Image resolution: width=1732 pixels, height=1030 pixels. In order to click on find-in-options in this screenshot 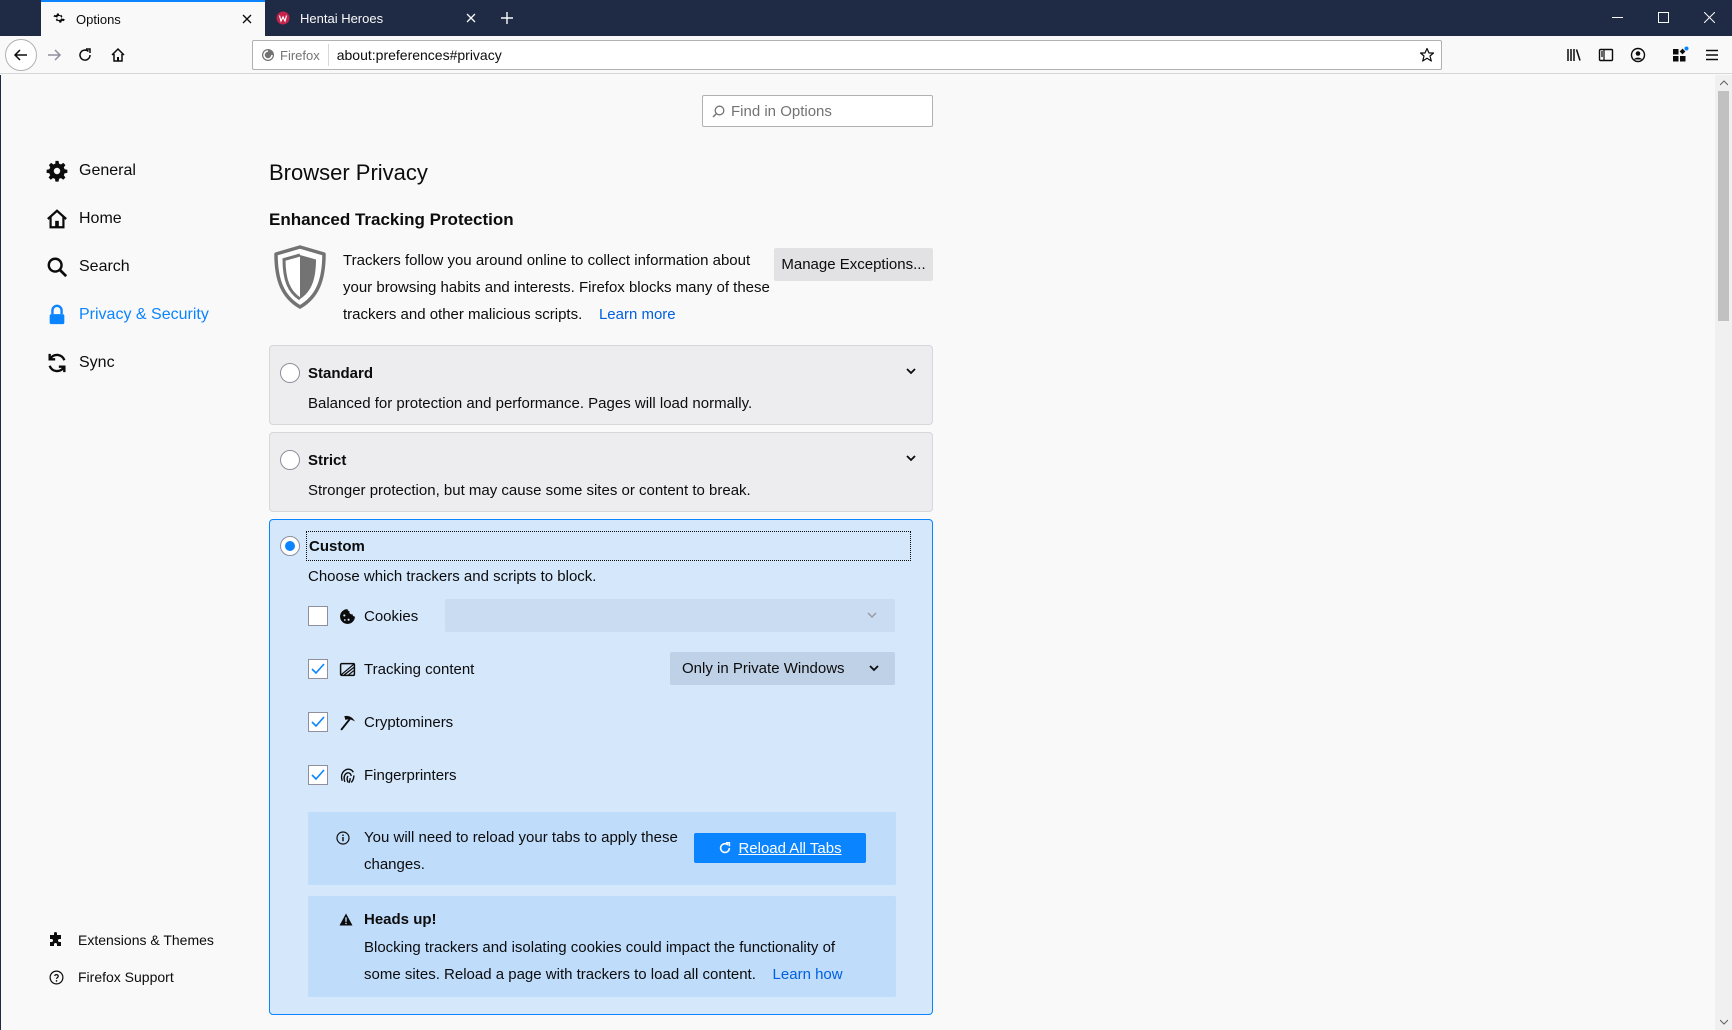, I will do `click(817, 111)`.